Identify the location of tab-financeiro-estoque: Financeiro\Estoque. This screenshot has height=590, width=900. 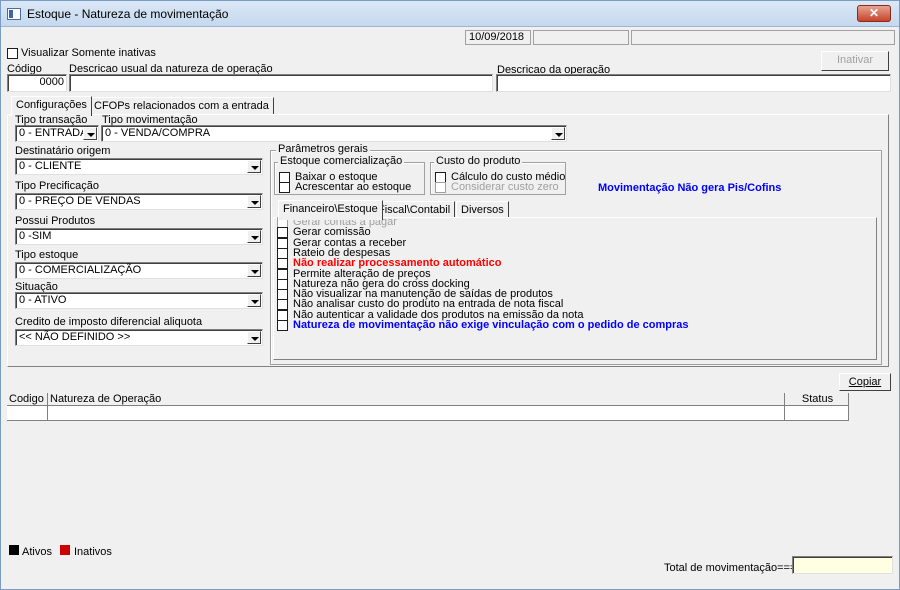
(330, 210).